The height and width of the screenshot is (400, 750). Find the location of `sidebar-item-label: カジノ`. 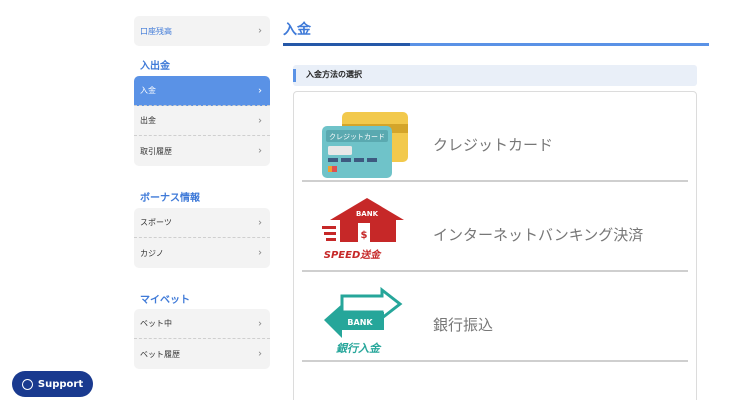

sidebar-item-label: カジノ is located at coordinates (152, 253).